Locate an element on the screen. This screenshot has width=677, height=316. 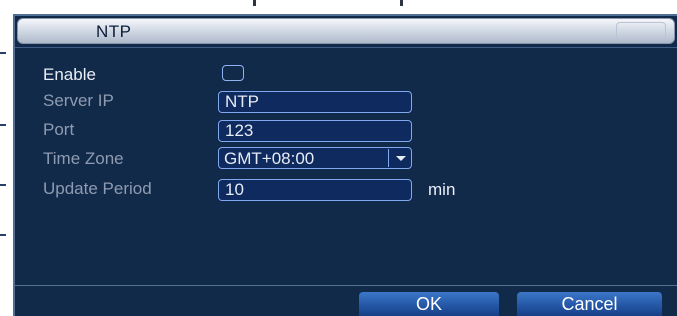
dialog-title: NTP is located at coordinates (114, 31).